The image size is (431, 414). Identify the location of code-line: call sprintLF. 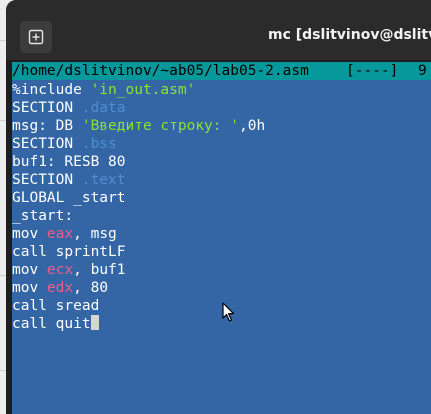
(221, 252).